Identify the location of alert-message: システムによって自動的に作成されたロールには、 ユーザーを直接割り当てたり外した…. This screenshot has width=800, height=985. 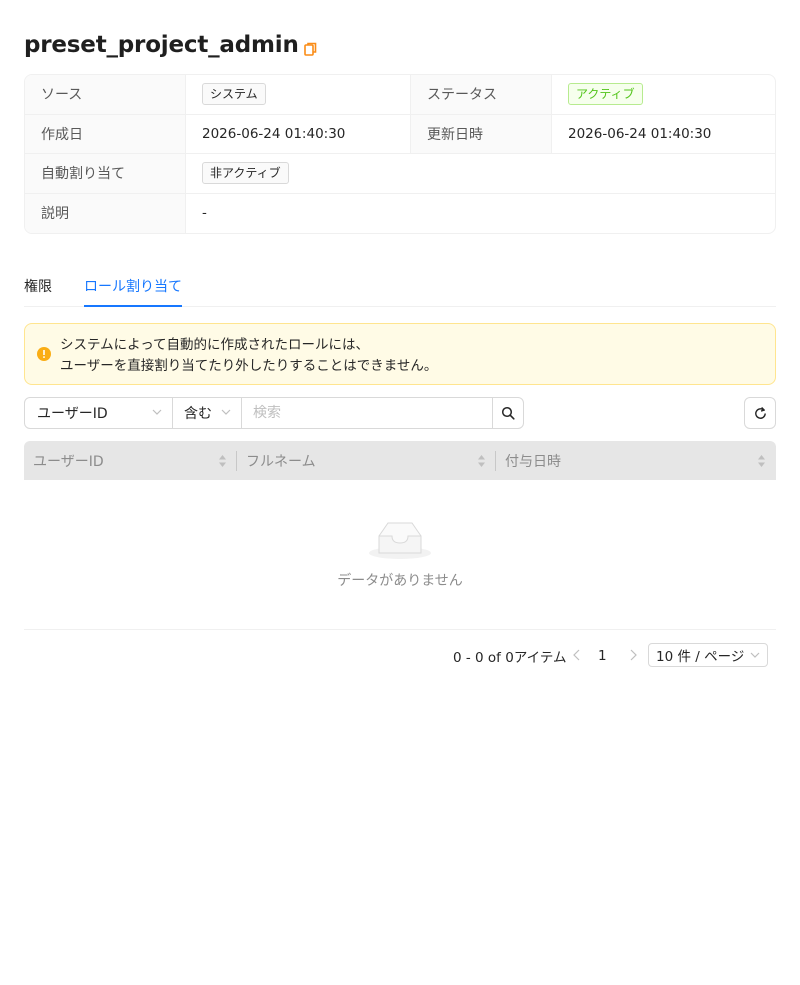
(248, 356).